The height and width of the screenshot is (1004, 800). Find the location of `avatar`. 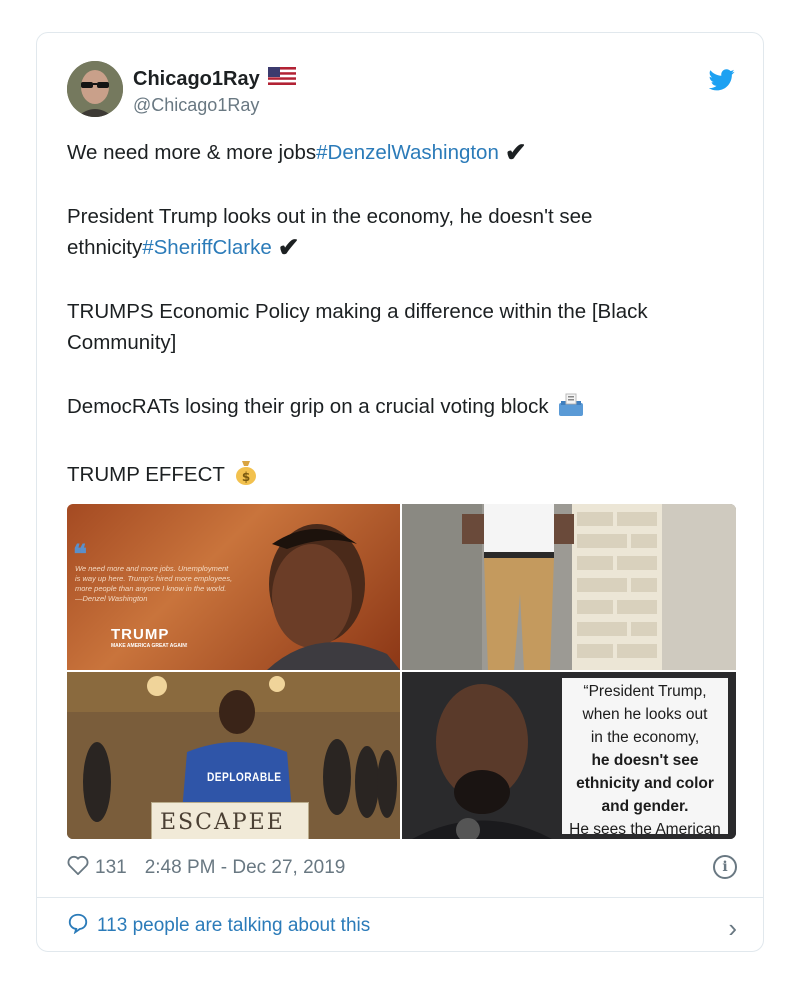

avatar is located at coordinates (95, 89).